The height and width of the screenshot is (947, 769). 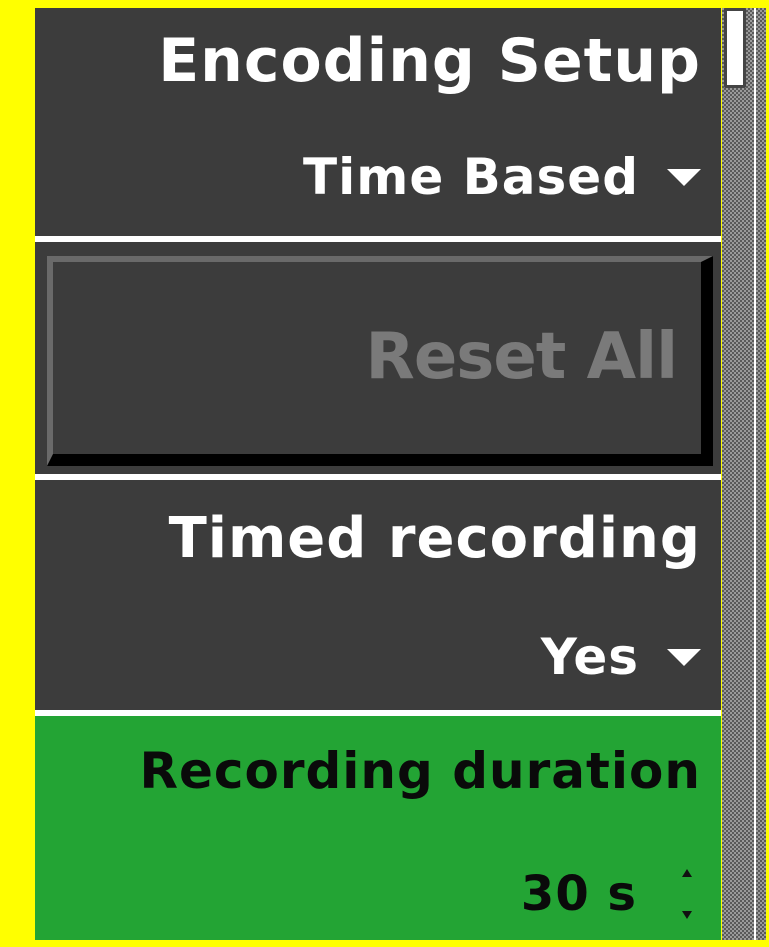 I want to click on encoding-setup-title: Encoding Setup, so click(x=429, y=61).